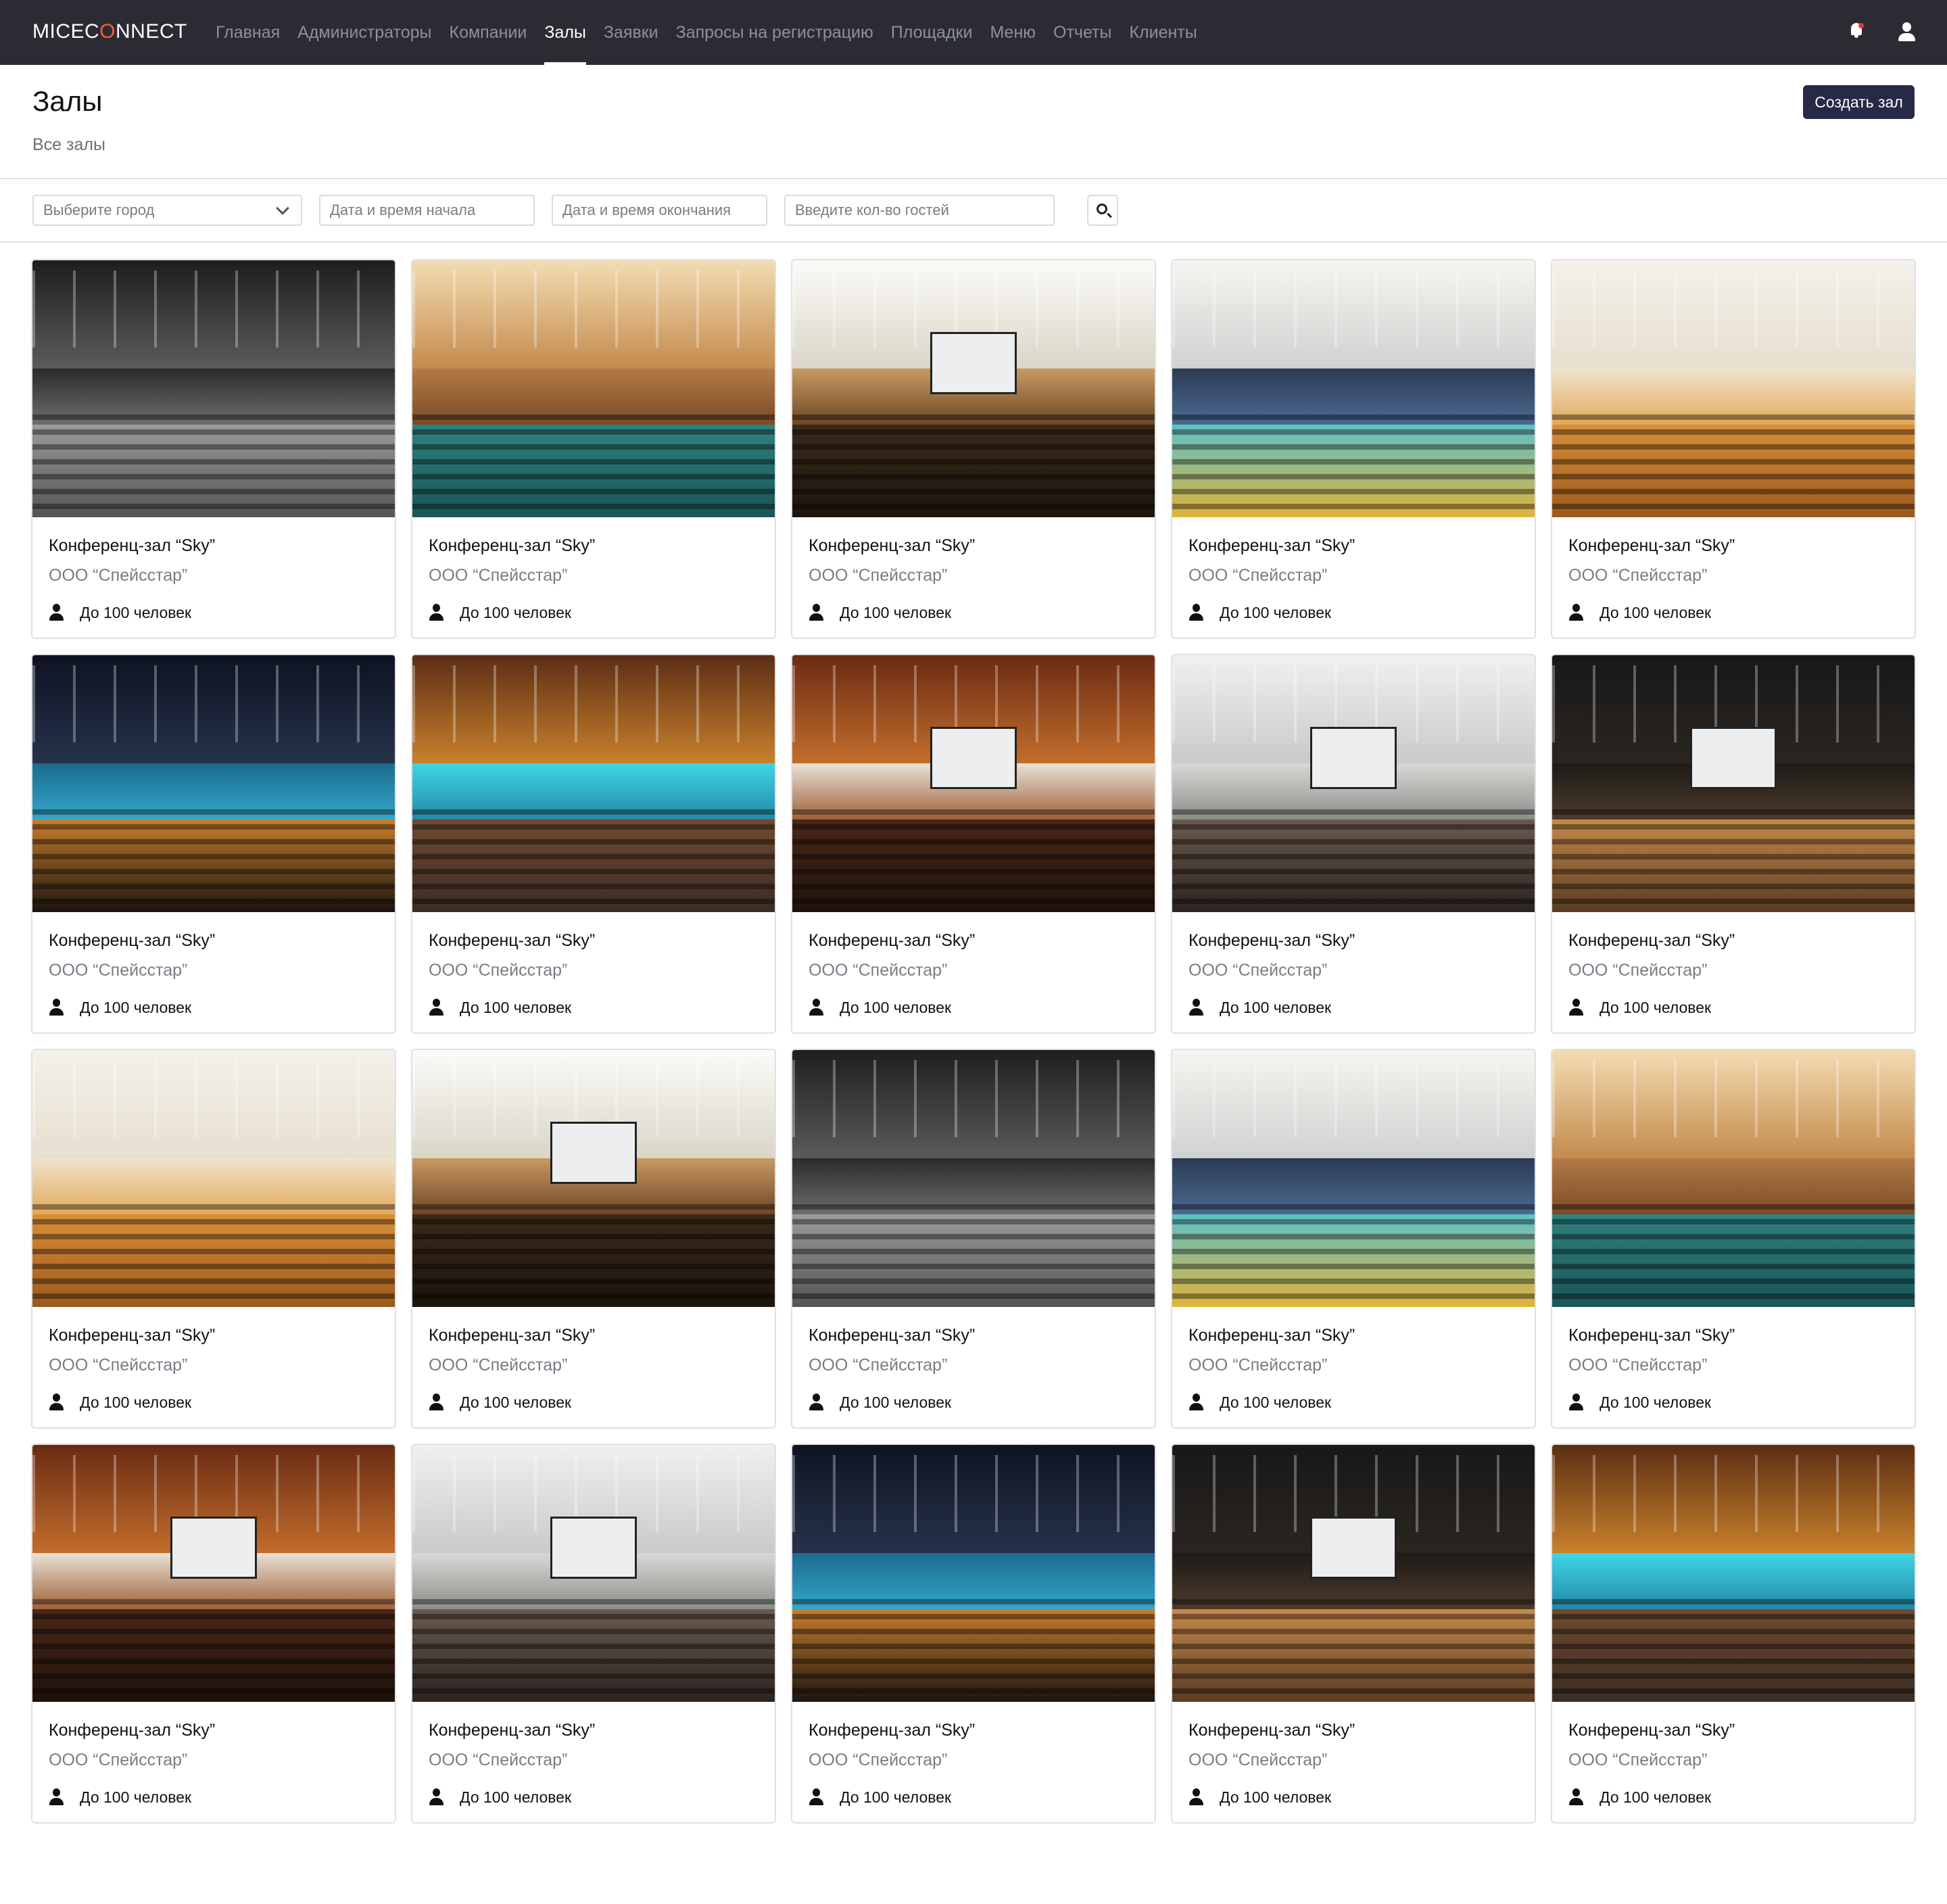  What do you see at coordinates (1856, 32) in the screenshot?
I see `bell-icon` at bounding box center [1856, 32].